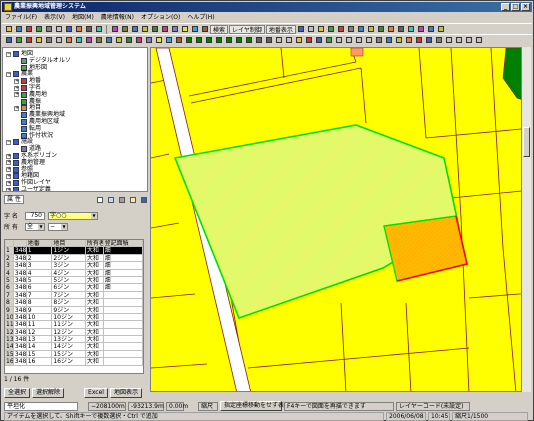 The image size is (534, 421). What do you see at coordinates (58, 226) in the screenshot?
I see `owner-select-2: − ▼` at bounding box center [58, 226].